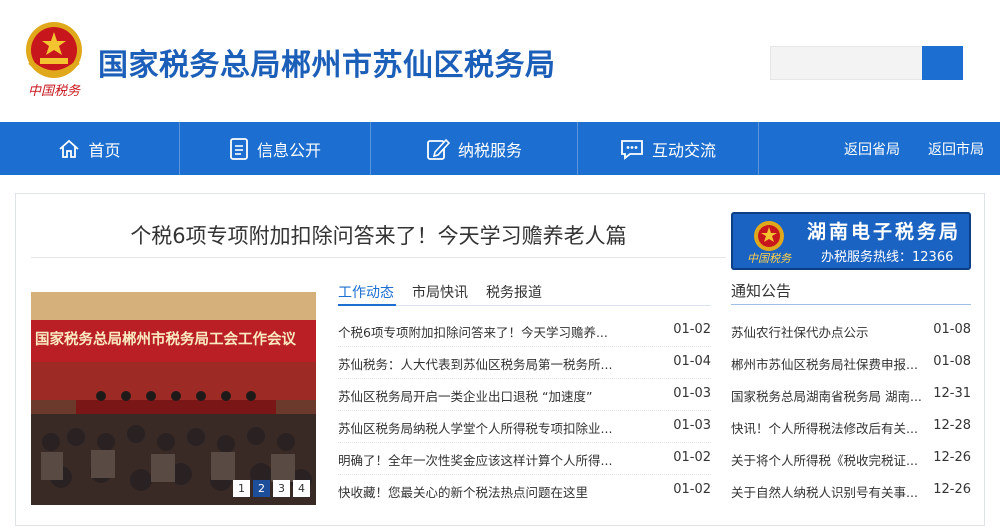  I want to click on main-nav: 首页 信息公开 纳税服务 互动交流 返回省局 返回市局, so click(500, 148).